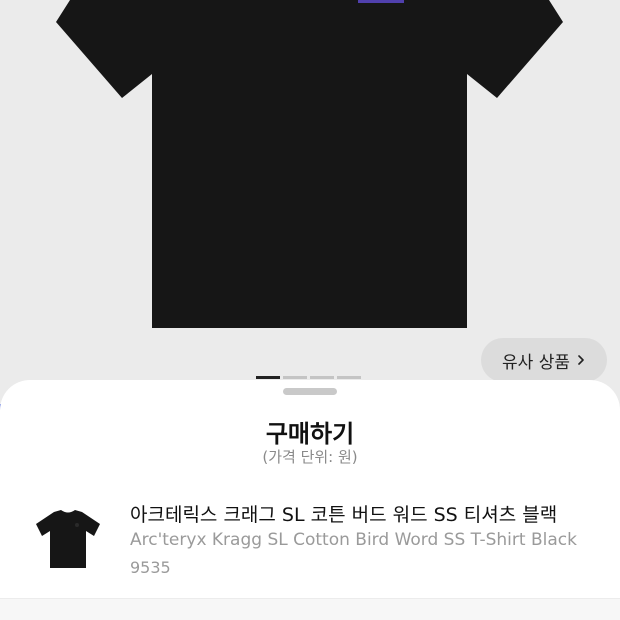  What do you see at coordinates (310, 609) in the screenshot?
I see `options-section` at bounding box center [310, 609].